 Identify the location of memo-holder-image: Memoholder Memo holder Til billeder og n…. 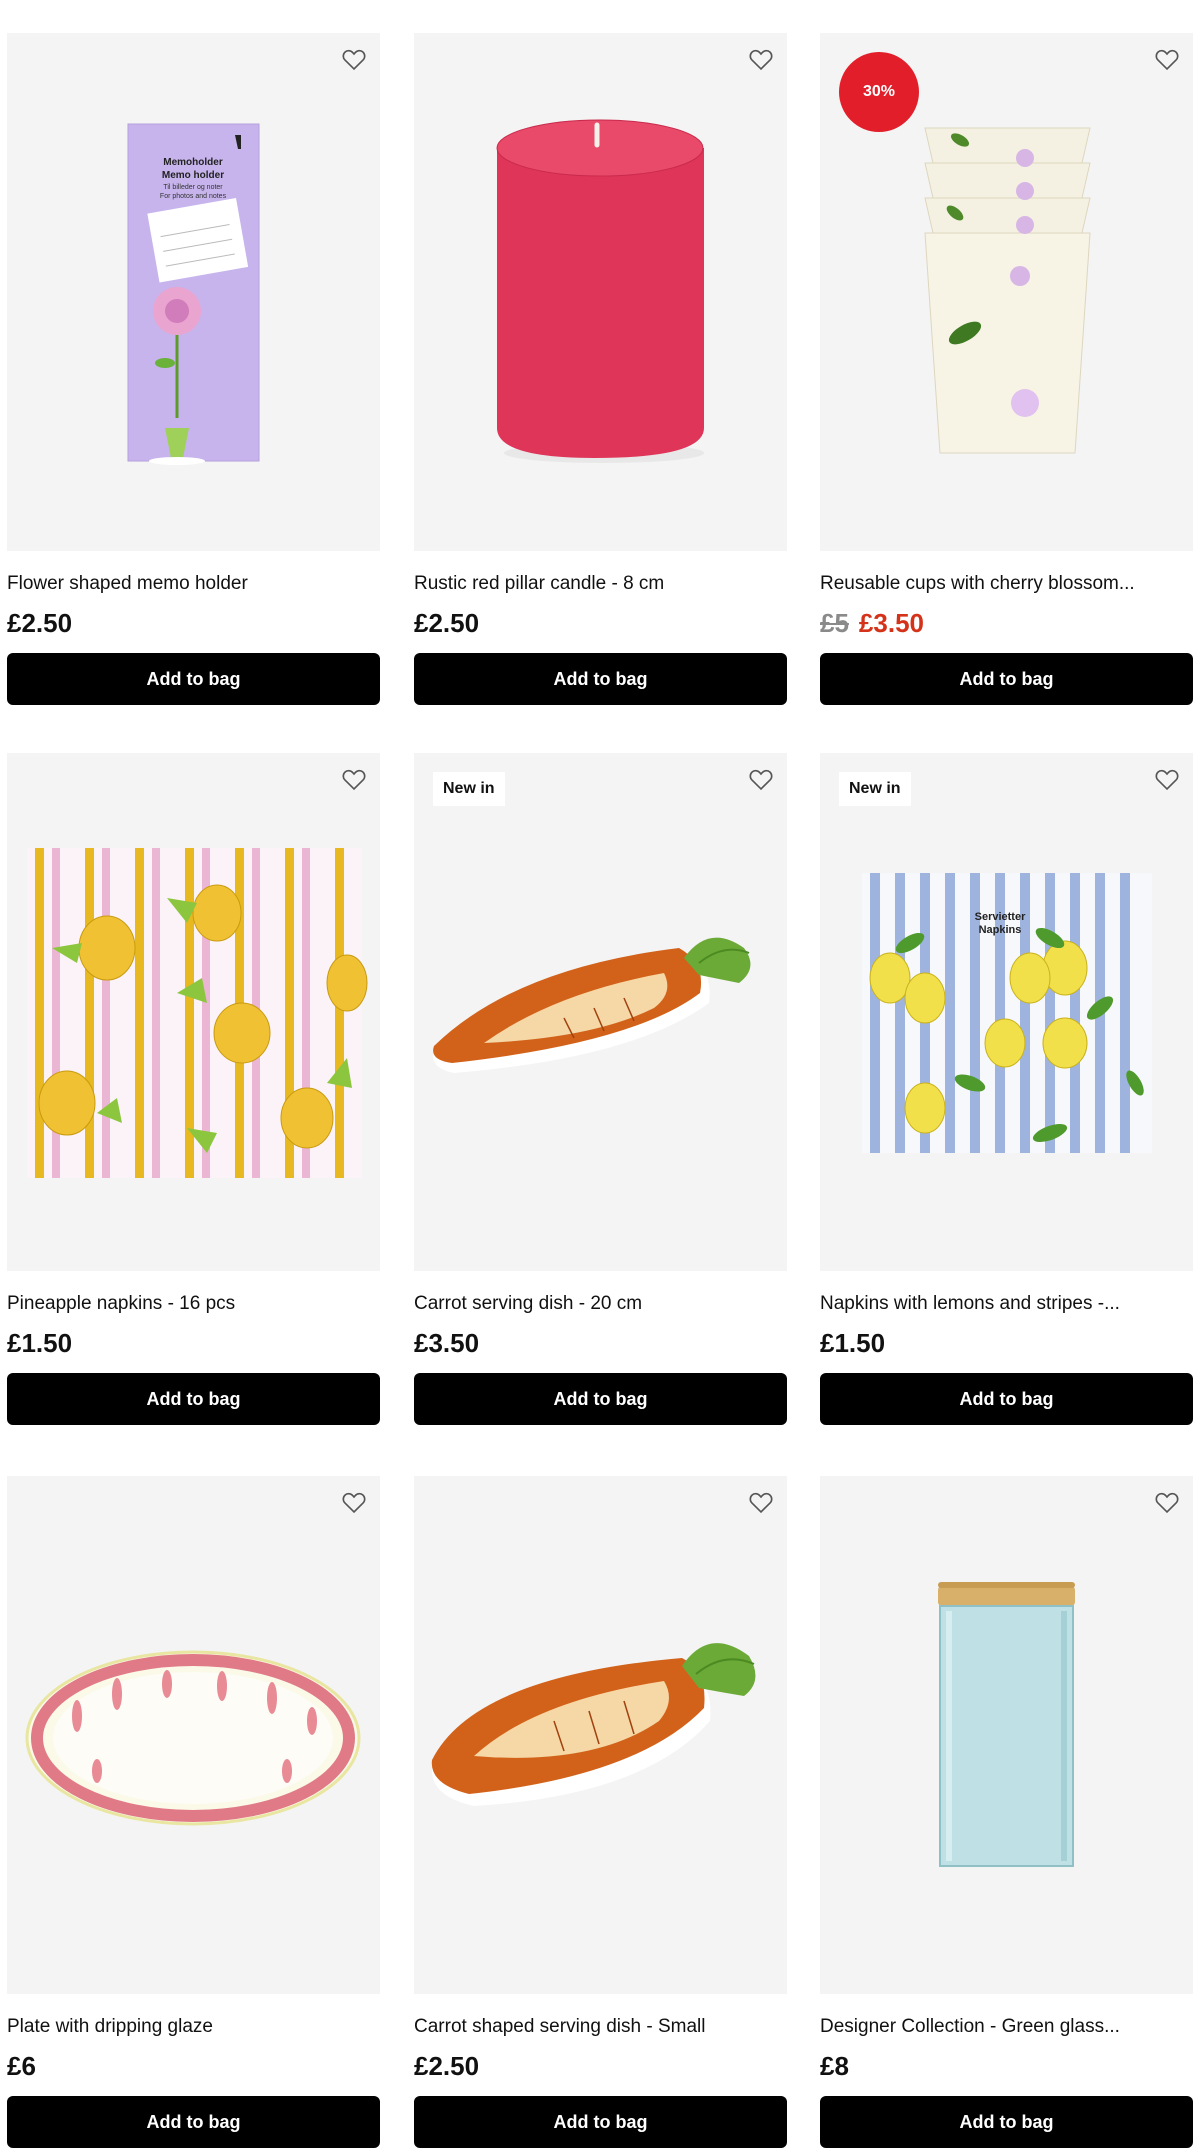
(193, 294).